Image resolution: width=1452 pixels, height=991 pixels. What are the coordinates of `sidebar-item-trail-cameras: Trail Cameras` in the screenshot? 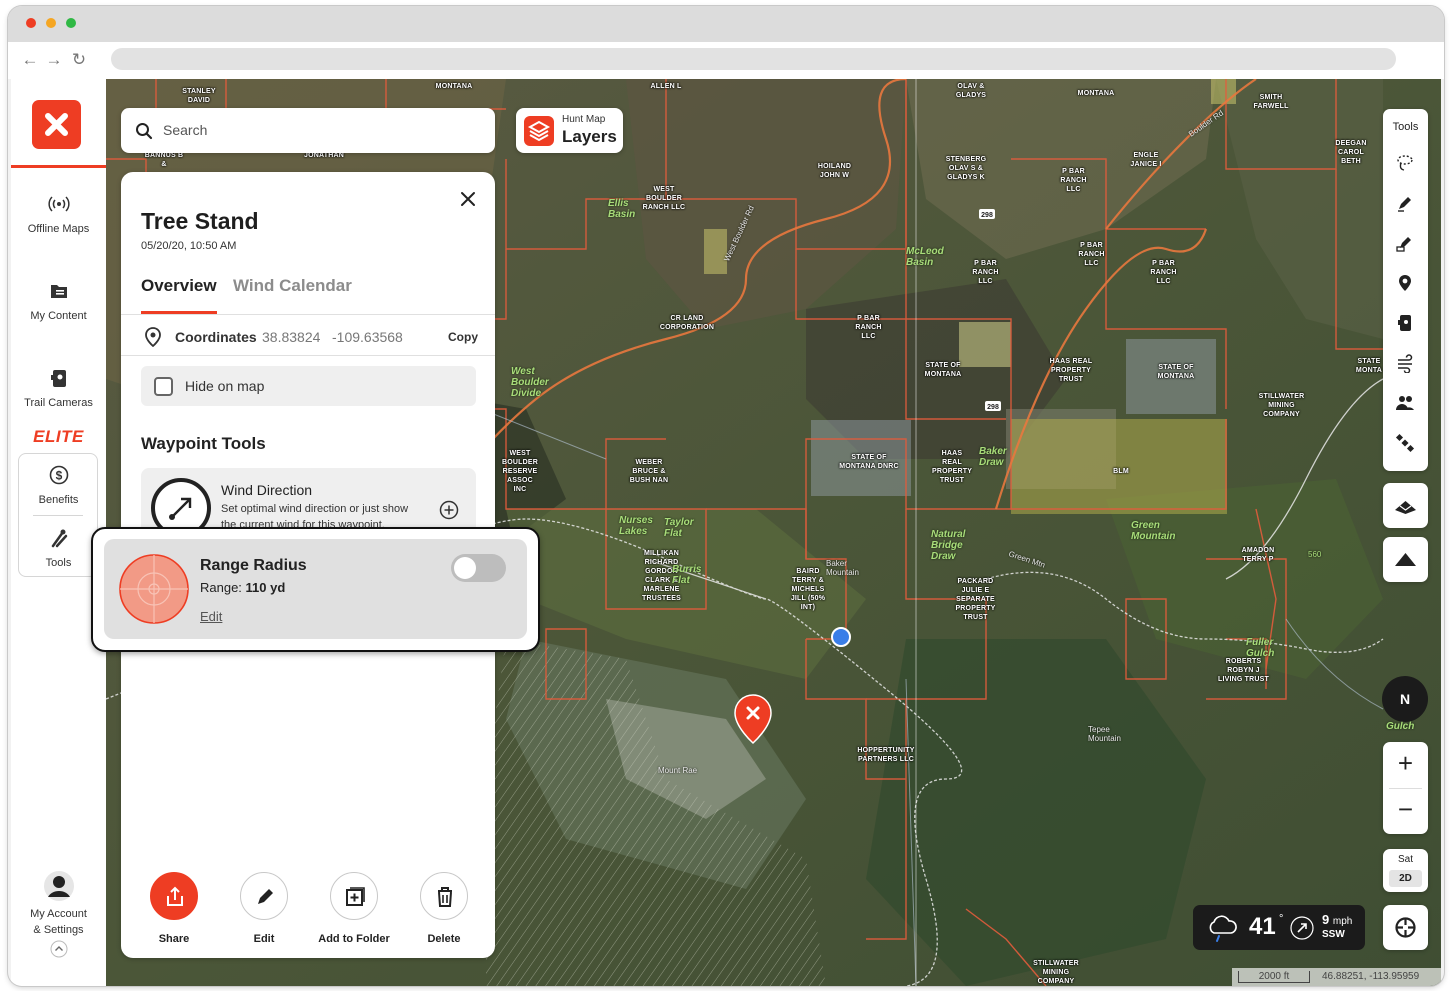 It's located at (58, 388).